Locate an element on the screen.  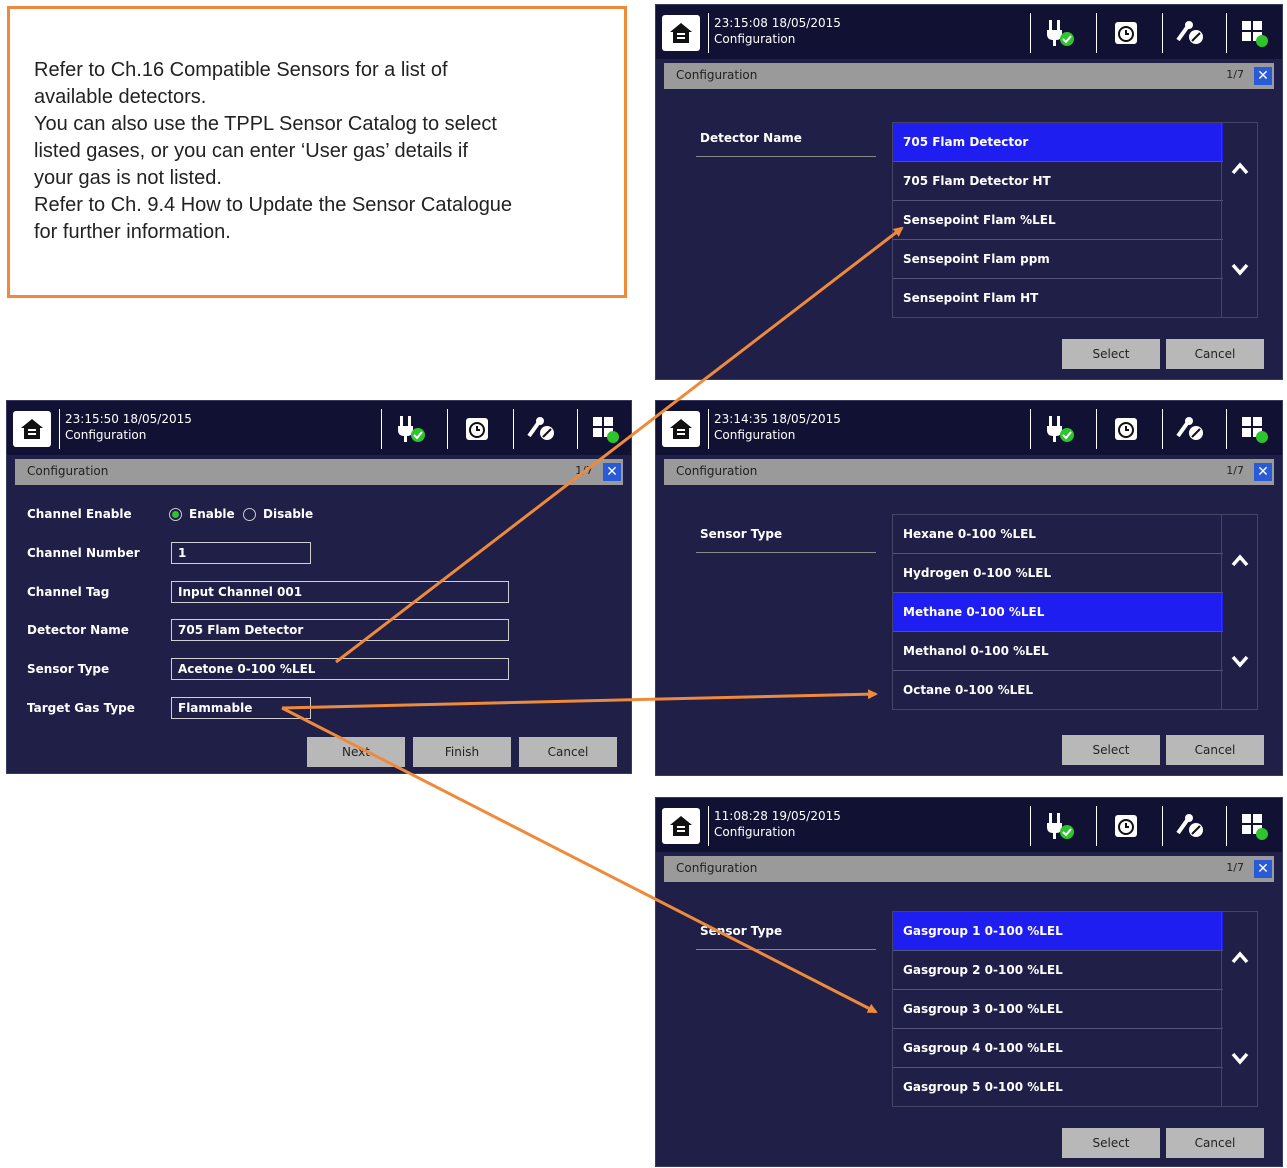
list-item: 705 Flam Detector HT is located at coordinates (1058, 181).